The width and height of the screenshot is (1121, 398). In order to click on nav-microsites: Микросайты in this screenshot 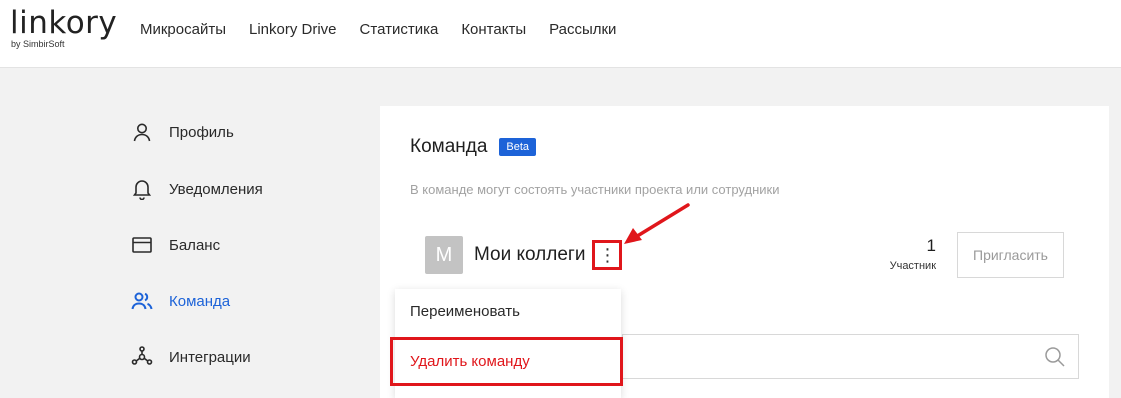, I will do `click(183, 29)`.